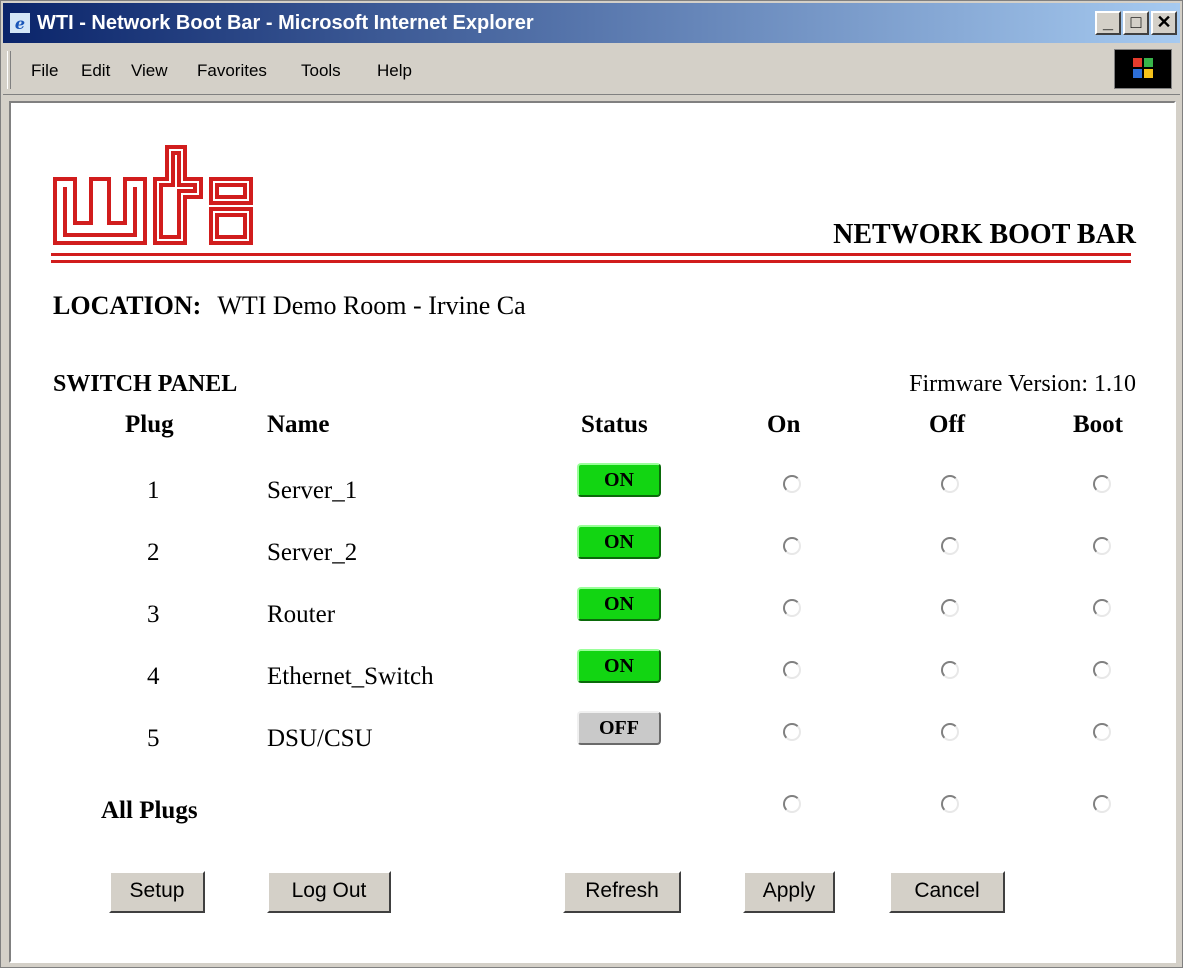  Describe the element at coordinates (784, 424) in the screenshot. I see `column-header-on: On` at that location.